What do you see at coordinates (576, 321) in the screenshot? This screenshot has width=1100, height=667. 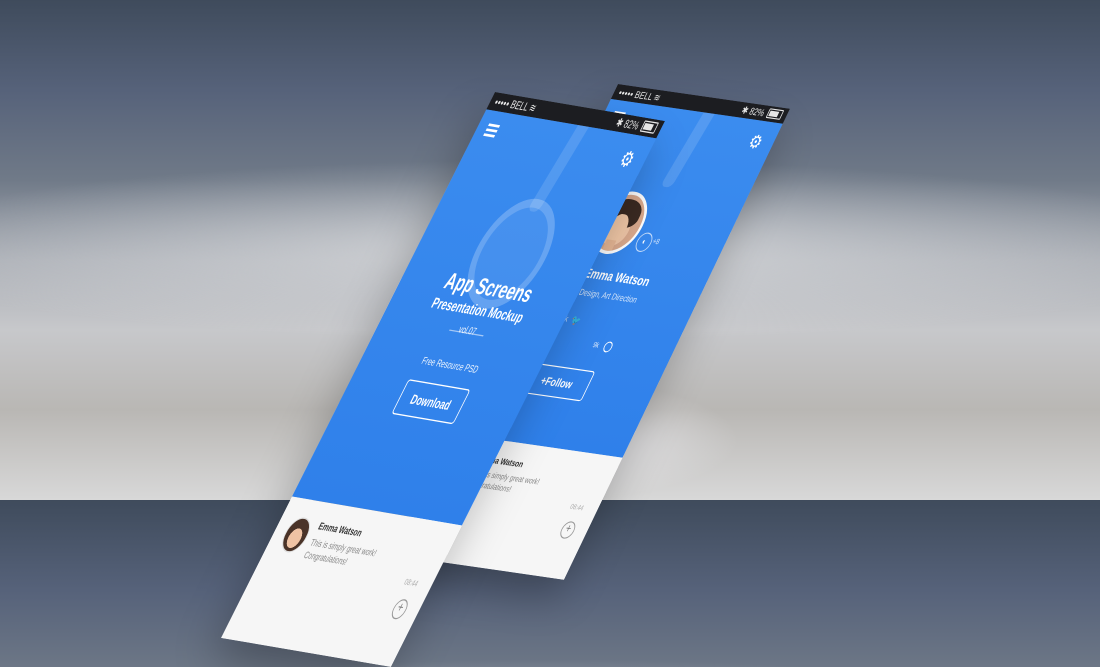 I see `twitter-icon: 🐦` at bounding box center [576, 321].